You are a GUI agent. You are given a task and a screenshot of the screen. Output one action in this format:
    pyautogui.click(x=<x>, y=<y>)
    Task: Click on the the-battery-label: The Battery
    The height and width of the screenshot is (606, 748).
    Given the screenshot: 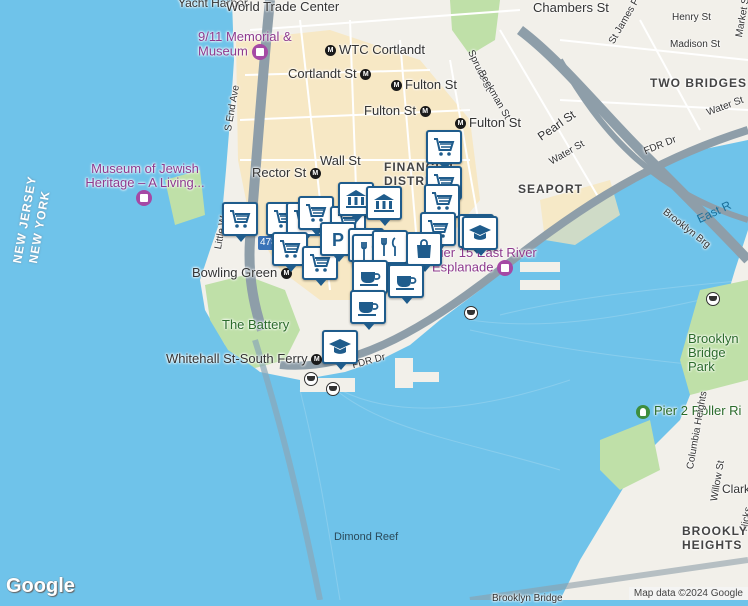 What is the action you would take?
    pyautogui.click(x=255, y=325)
    